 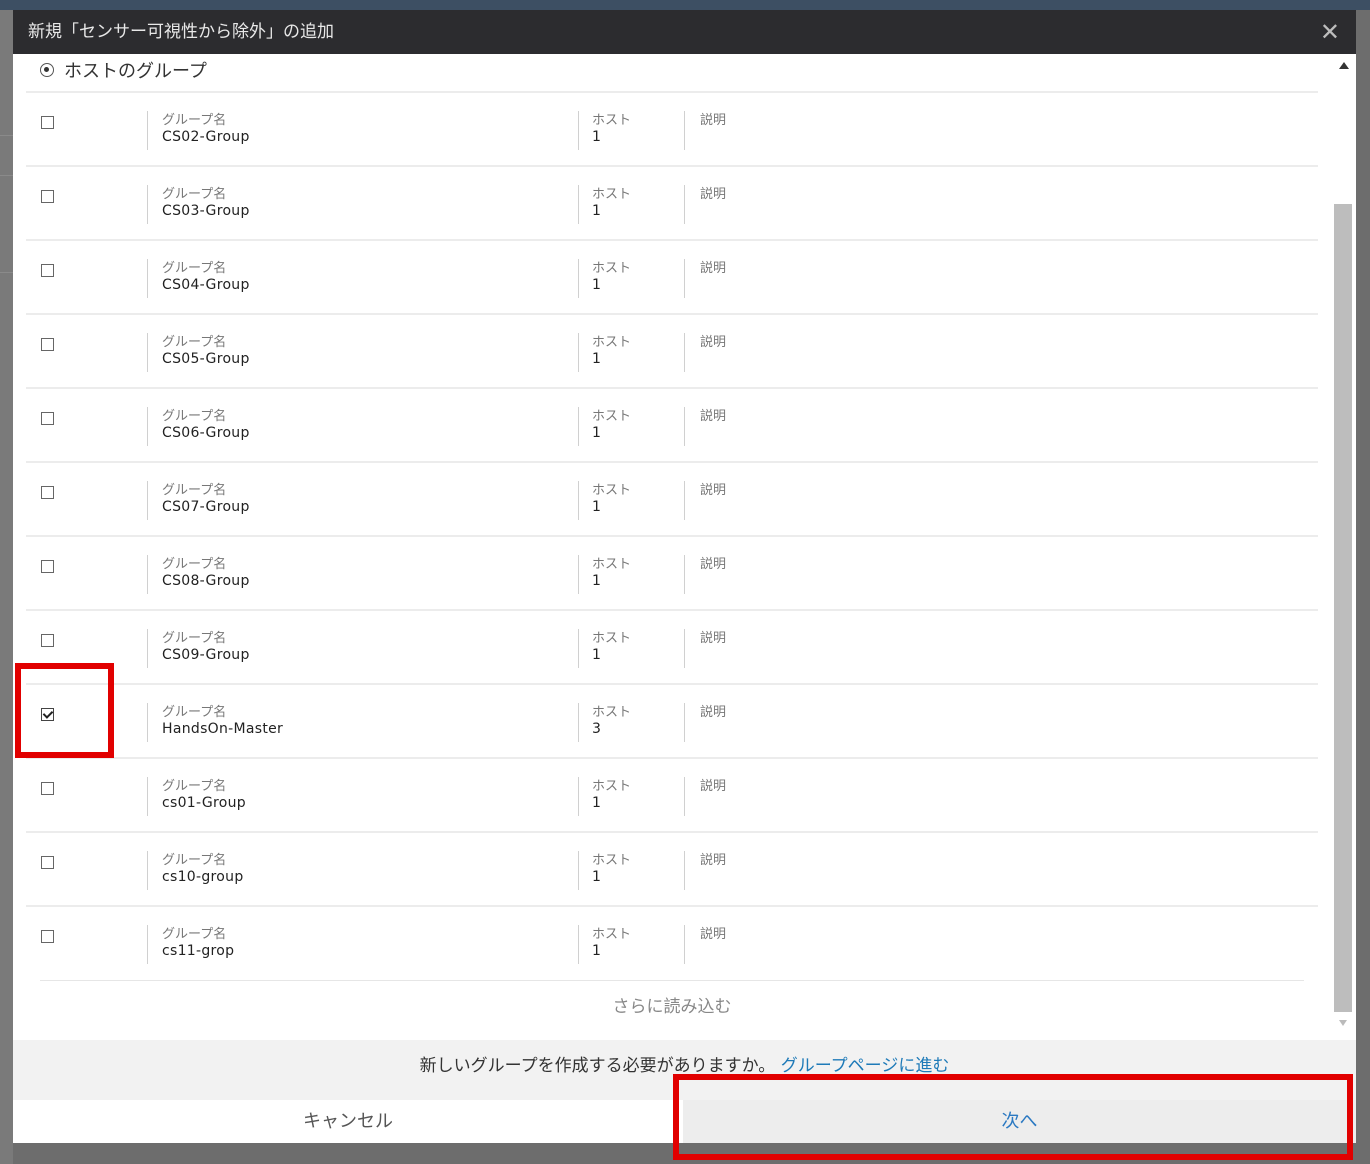 What do you see at coordinates (672, 867) in the screenshot?
I see `table-row: グループ名 cs10-group ホスト 1 説明` at bounding box center [672, 867].